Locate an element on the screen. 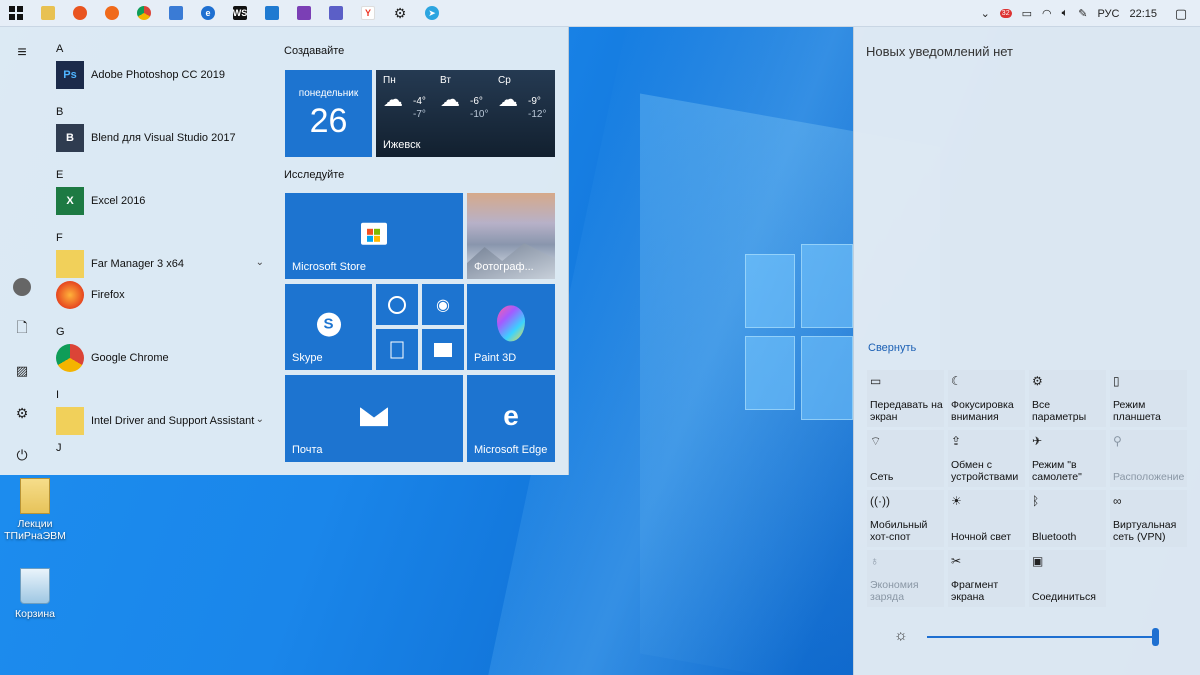  taskbar-settings: ⚙ is located at coordinates (400, 13).